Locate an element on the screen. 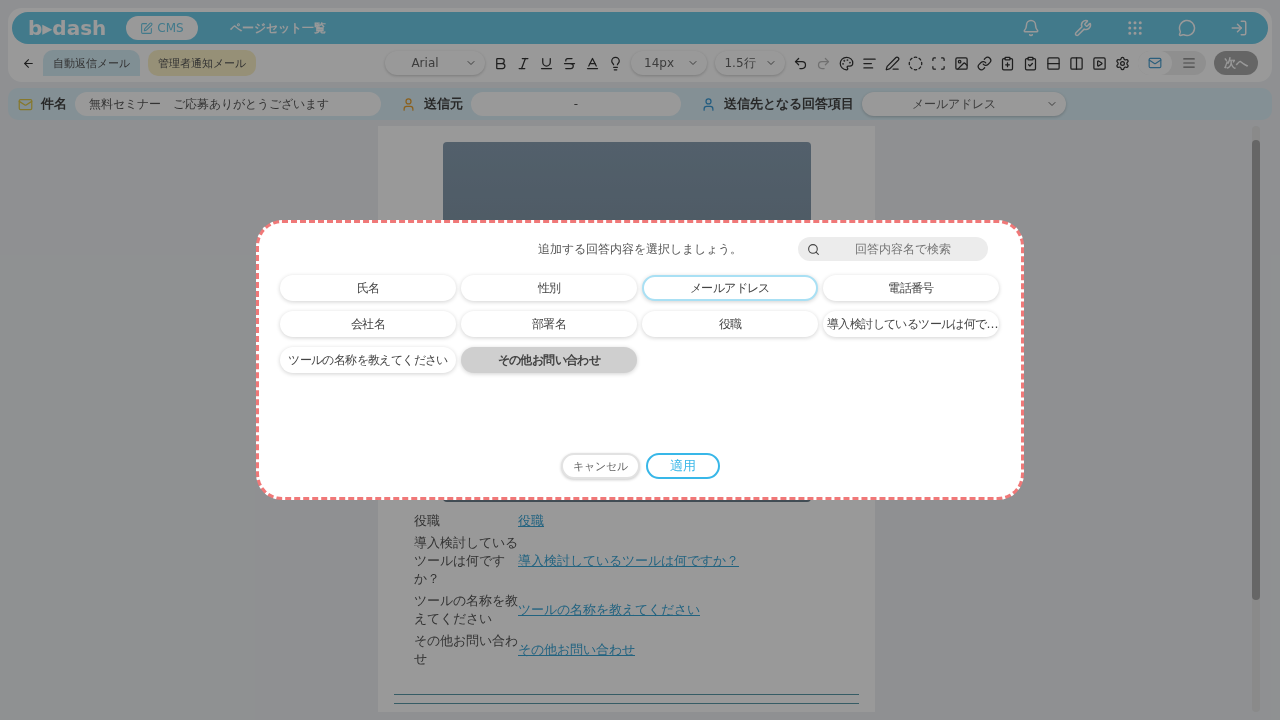 The width and height of the screenshot is (1280, 720). cancel-button: キャンセル is located at coordinates (600, 466).